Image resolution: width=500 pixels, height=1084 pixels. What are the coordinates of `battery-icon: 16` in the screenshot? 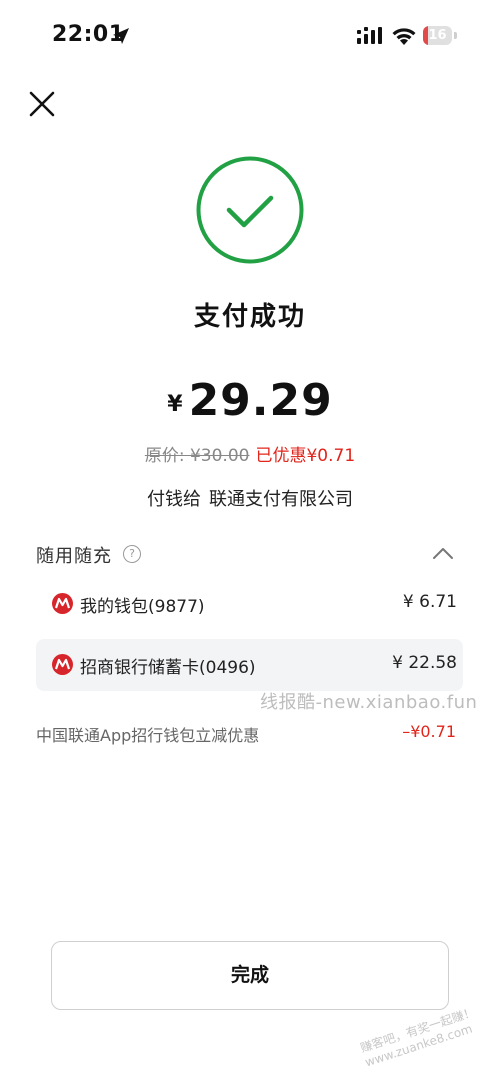 It's located at (440, 35).